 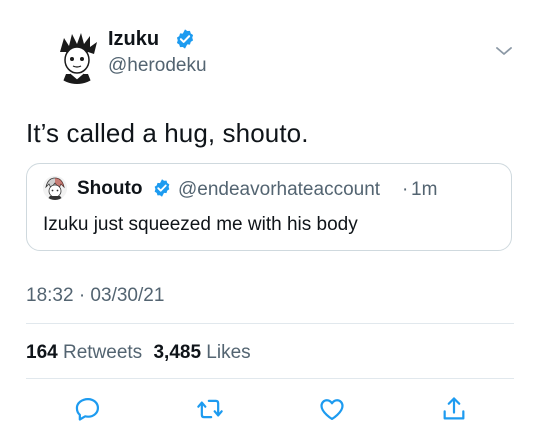 I want to click on quoted-tweet-text: Izuku just squeezed me with his body, so click(x=200, y=224).